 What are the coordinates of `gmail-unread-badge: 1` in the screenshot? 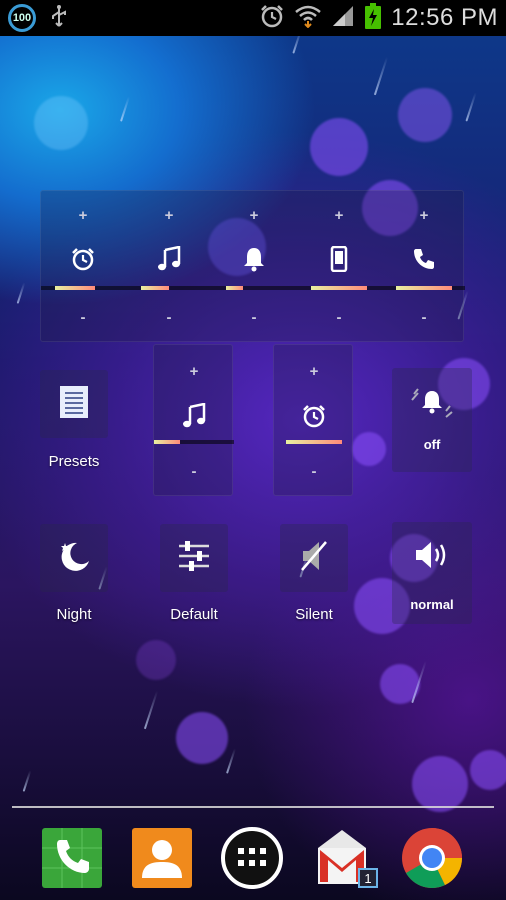 It's located at (368, 878).